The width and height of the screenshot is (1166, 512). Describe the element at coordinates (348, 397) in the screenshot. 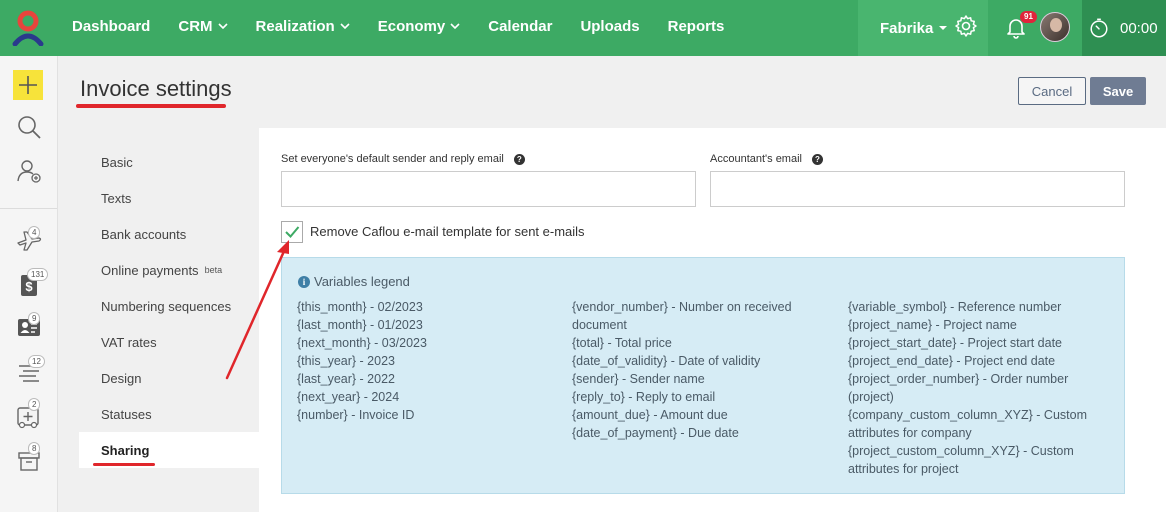

I see `legend-variable: {next_year} - 2024` at that location.